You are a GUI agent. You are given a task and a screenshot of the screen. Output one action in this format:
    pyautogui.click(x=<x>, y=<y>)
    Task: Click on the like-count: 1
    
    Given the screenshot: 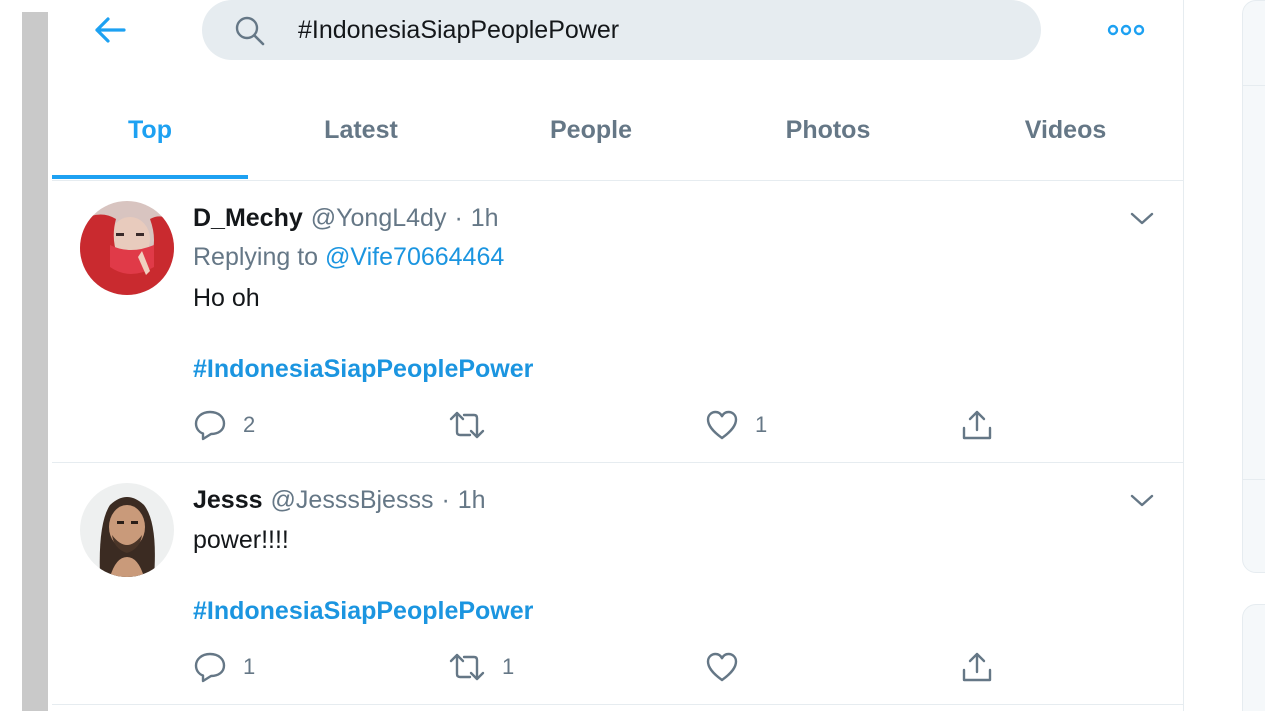 What is the action you would take?
    pyautogui.click(x=761, y=424)
    